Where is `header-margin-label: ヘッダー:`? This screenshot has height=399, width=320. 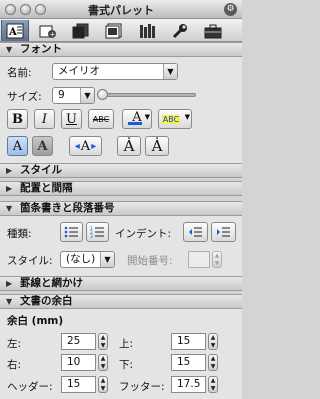
header-margin-label: ヘッダー: is located at coordinates (30, 387).